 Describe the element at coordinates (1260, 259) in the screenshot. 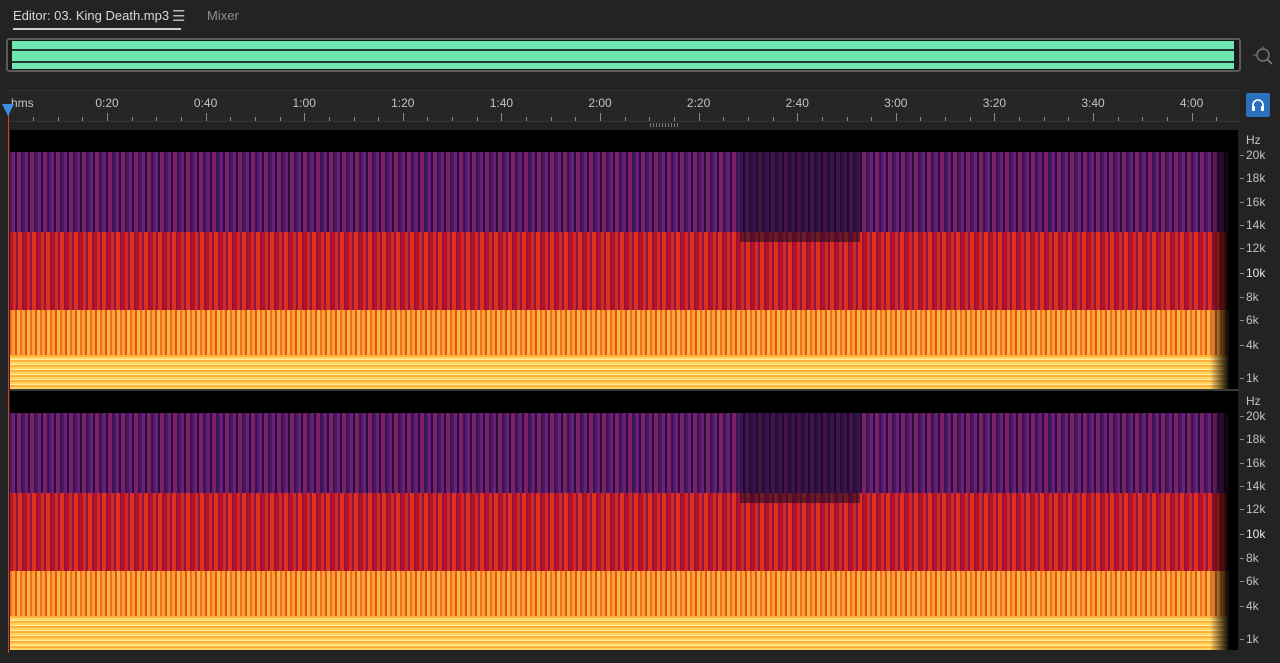

I see `frequency-axis-left-channel: Hz 20k 18k 16k 14k 12k 10k 8k 6k 4k 1k` at that location.